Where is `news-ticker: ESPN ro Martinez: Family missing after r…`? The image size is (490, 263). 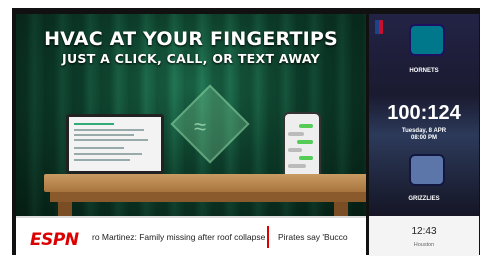
news-ticker: ESPN ro Martinez: Family missing after r… is located at coordinates (191, 237).